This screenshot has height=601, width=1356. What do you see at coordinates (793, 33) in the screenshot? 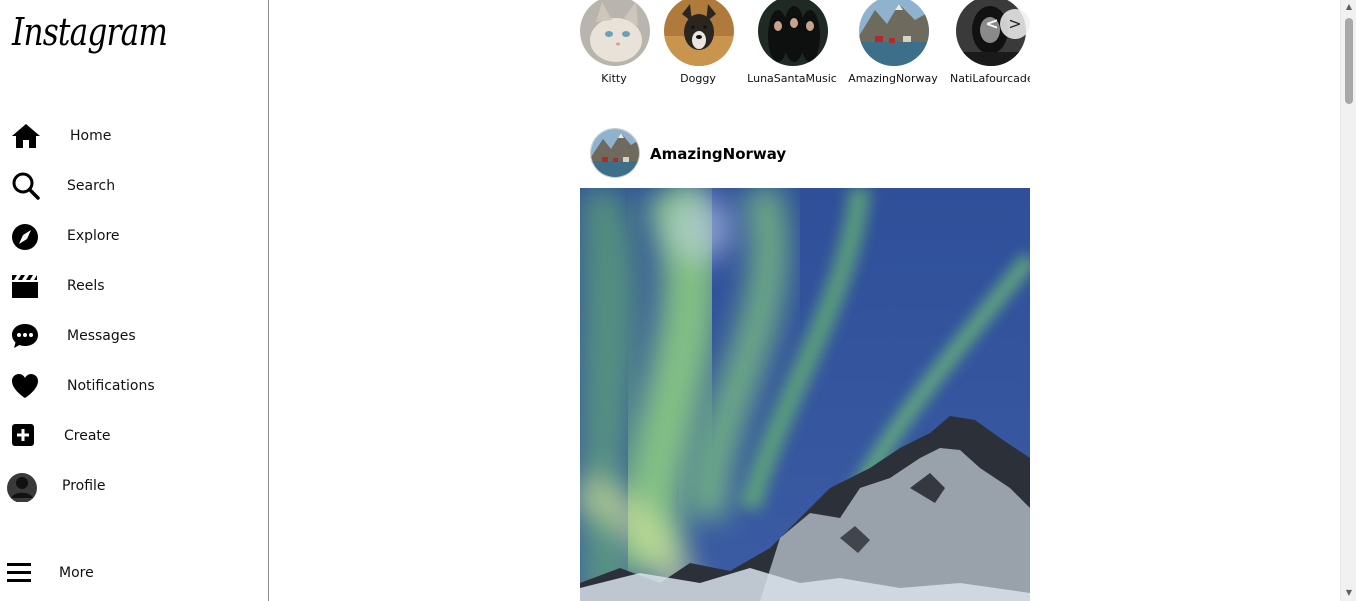
I see `story-avatar-lunasantamusic` at bounding box center [793, 33].